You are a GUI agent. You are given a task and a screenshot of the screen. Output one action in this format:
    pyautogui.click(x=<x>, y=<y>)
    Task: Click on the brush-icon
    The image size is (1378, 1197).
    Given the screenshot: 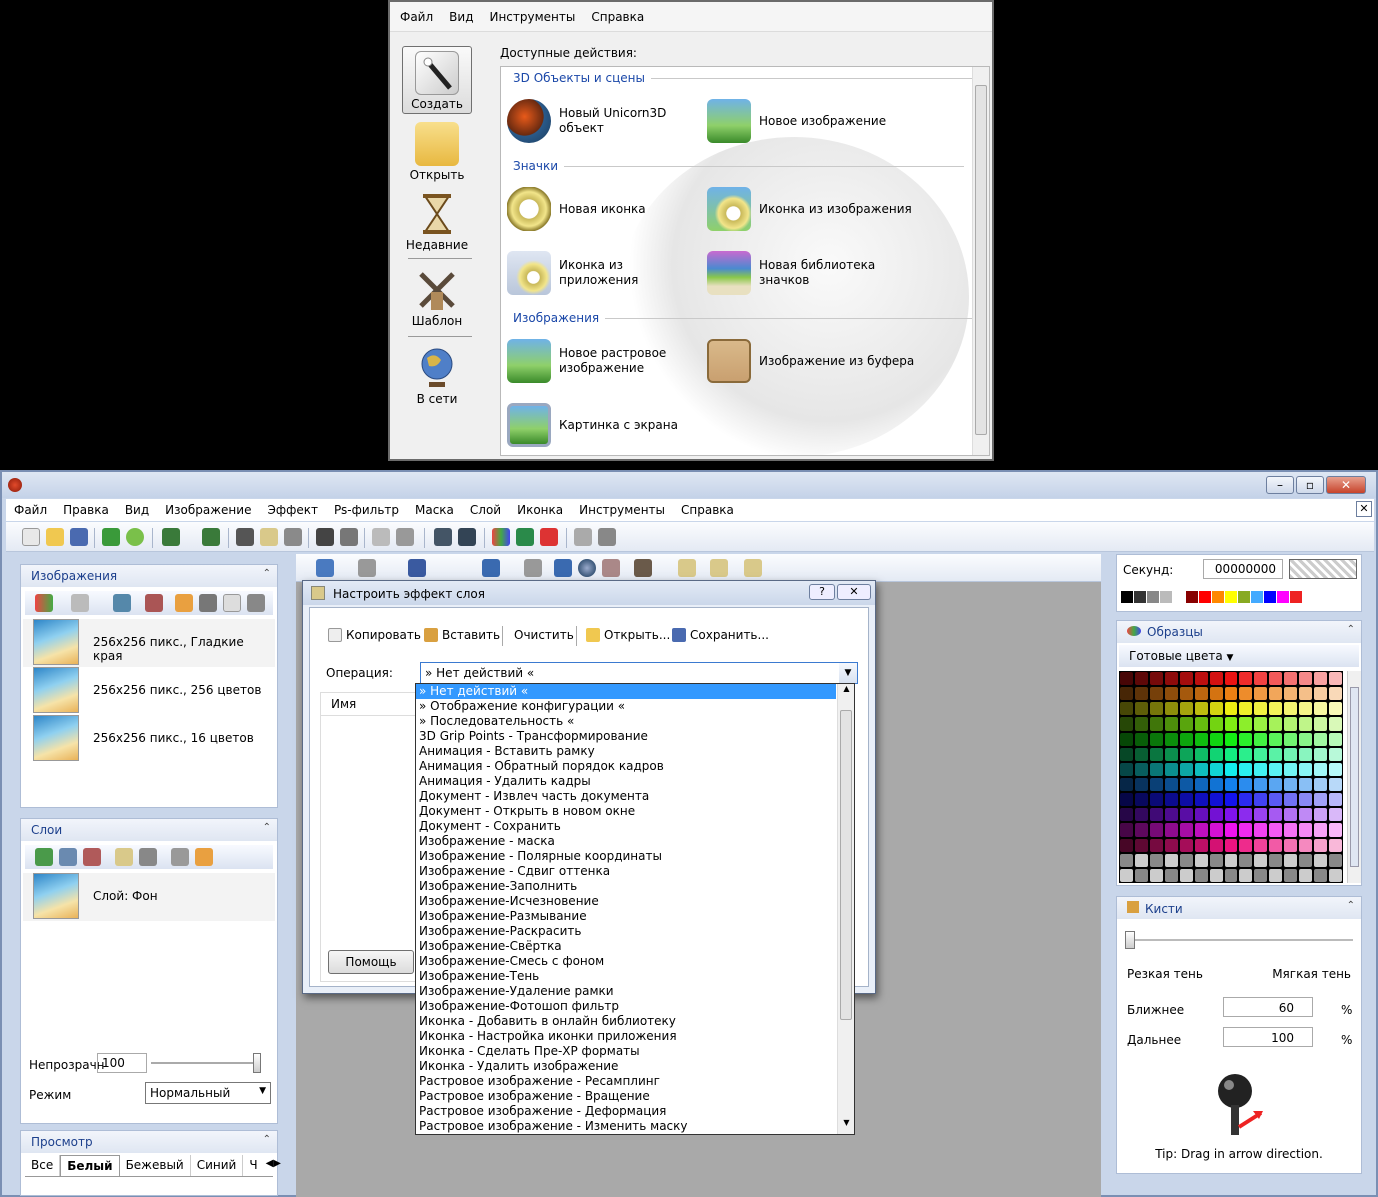 What is the action you would take?
    pyautogui.click(x=256, y=603)
    